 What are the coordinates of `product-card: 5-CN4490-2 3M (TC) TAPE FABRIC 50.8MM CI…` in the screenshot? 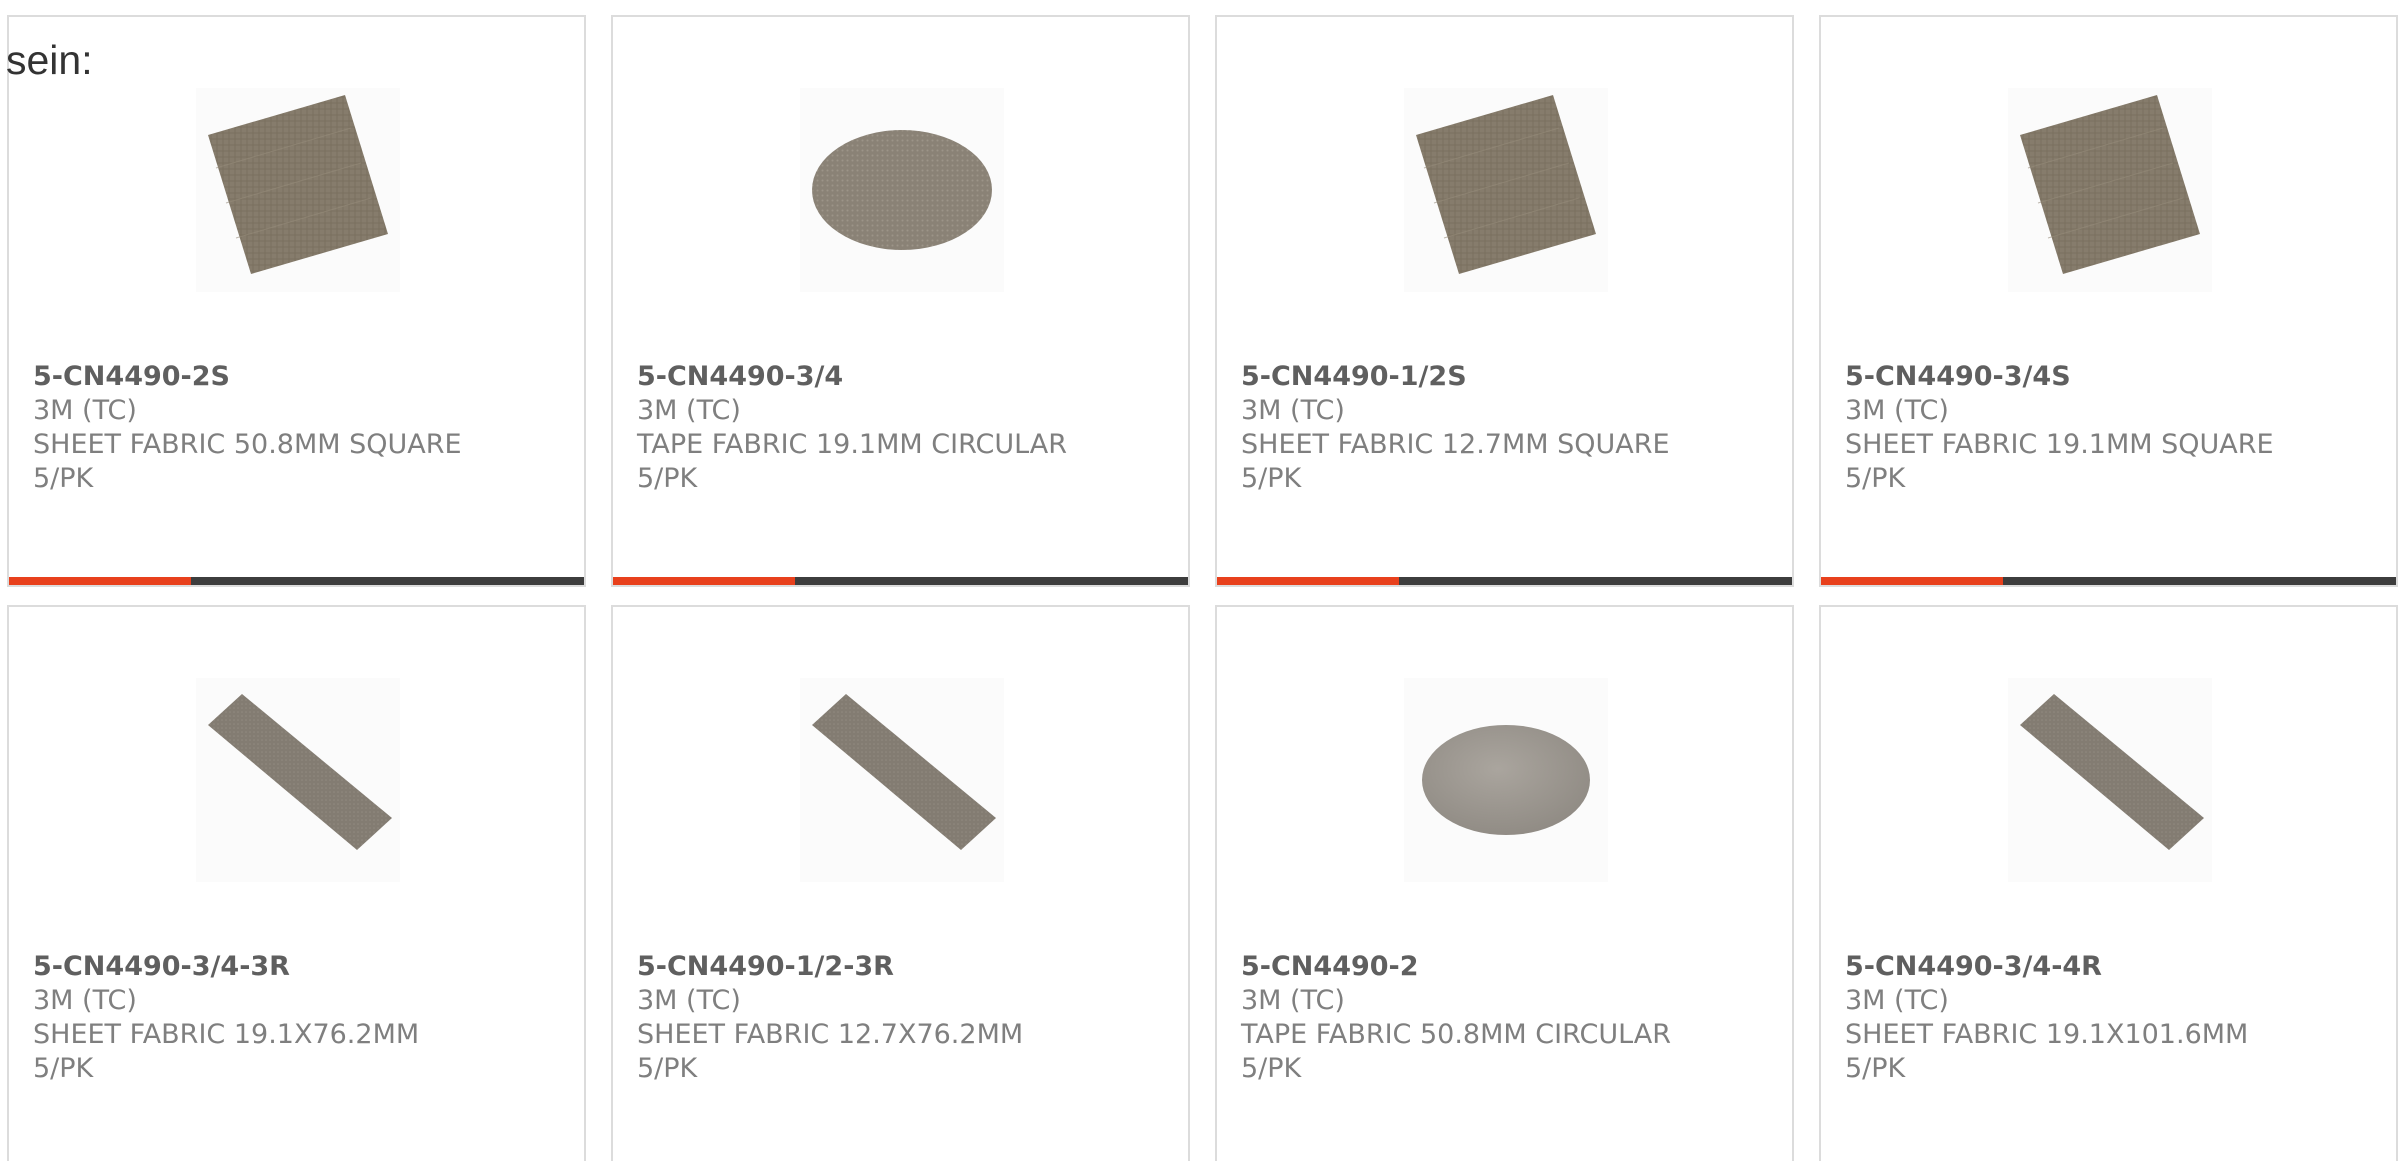 It's located at (1504, 883).